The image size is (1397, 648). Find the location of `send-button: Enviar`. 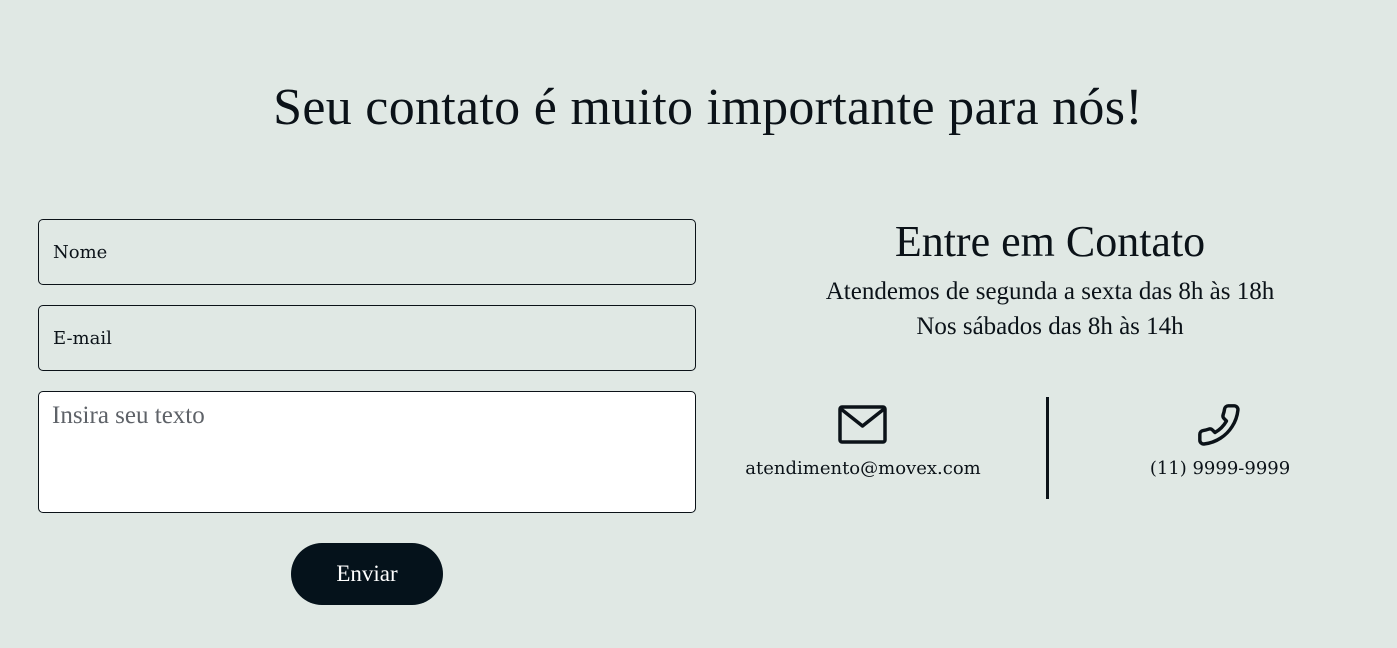

send-button: Enviar is located at coordinates (367, 574).